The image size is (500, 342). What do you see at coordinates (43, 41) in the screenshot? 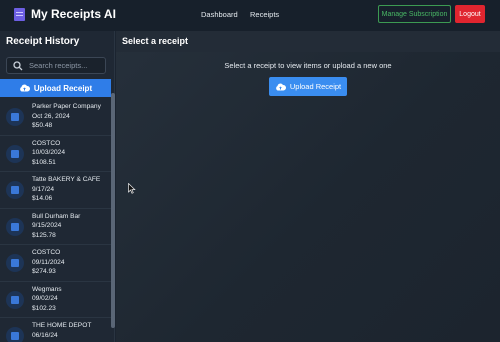
I see `sidebar-title: Receipt History` at bounding box center [43, 41].